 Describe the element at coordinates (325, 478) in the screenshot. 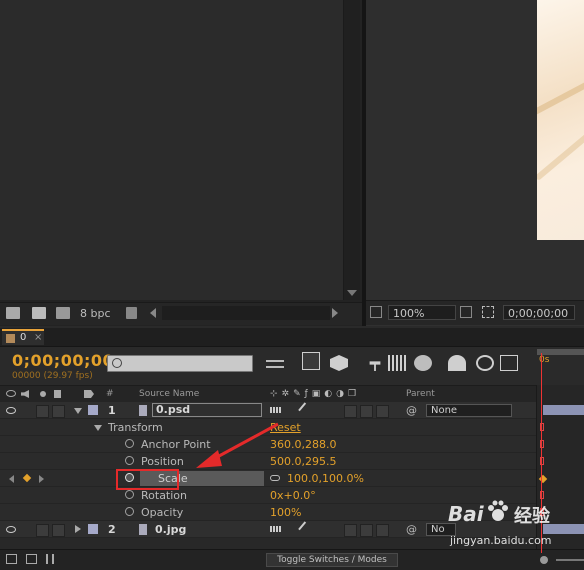

I see `scale-value: 100.0,100.0%` at that location.